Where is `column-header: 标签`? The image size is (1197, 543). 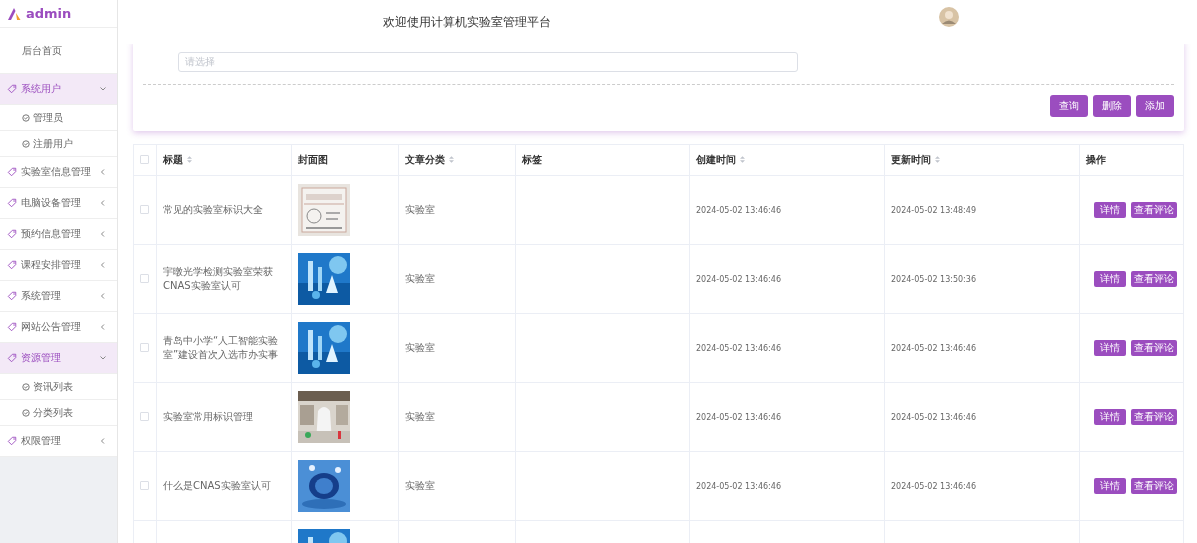 column-header: 标签 is located at coordinates (532, 159).